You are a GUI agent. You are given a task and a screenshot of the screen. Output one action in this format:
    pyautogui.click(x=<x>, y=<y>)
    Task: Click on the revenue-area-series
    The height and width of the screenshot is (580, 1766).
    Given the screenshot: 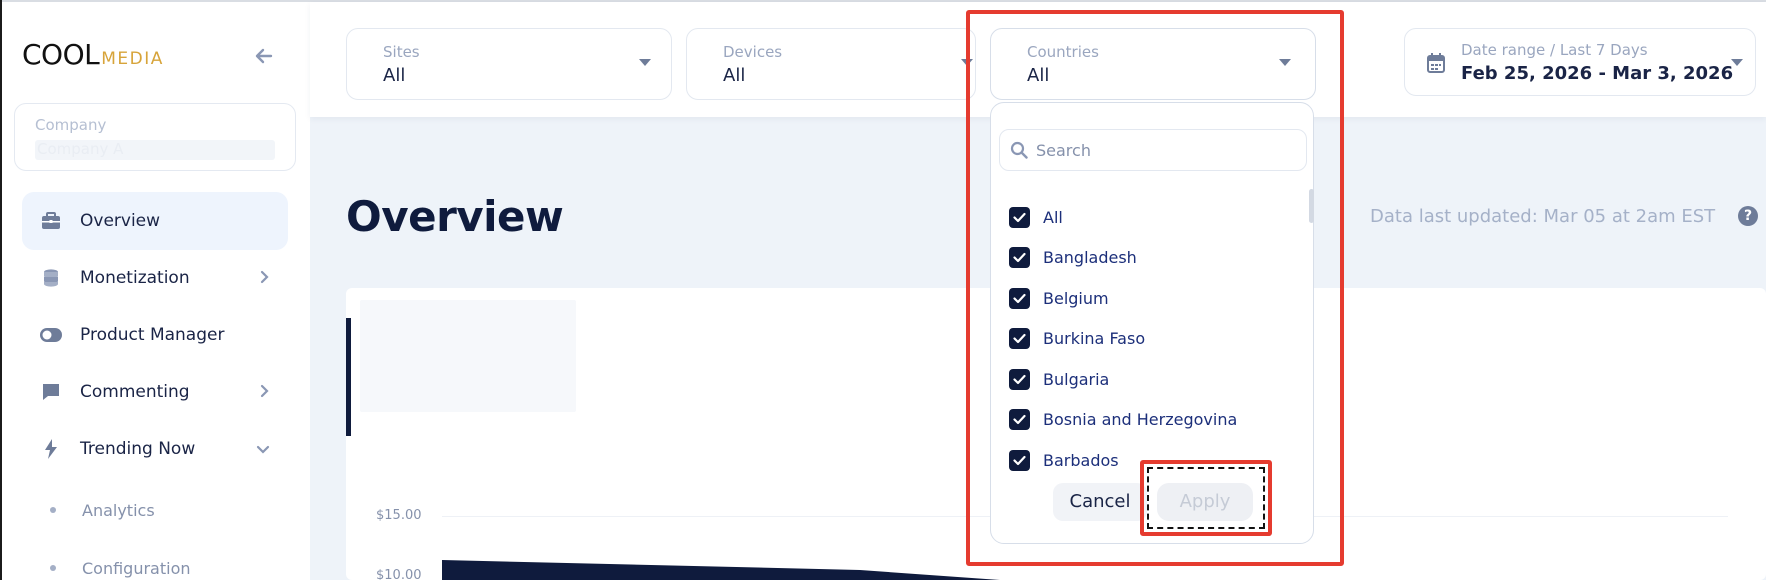 What is the action you would take?
    pyautogui.click(x=721, y=570)
    